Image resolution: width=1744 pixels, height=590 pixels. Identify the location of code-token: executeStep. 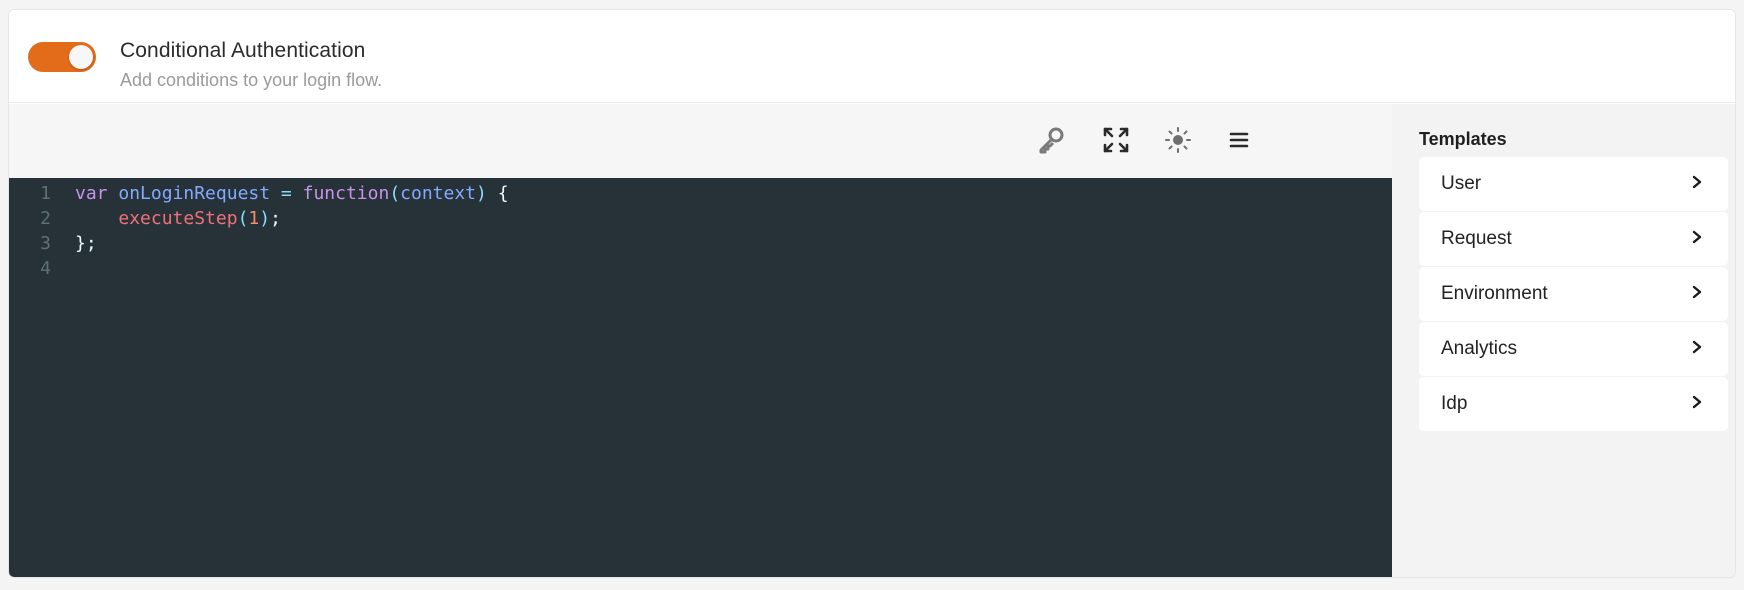
(178, 218).